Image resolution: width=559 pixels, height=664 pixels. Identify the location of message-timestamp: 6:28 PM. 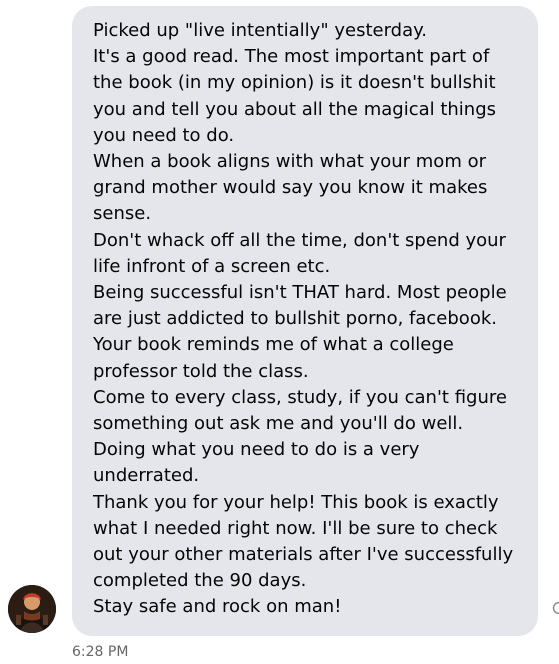
(100, 652).